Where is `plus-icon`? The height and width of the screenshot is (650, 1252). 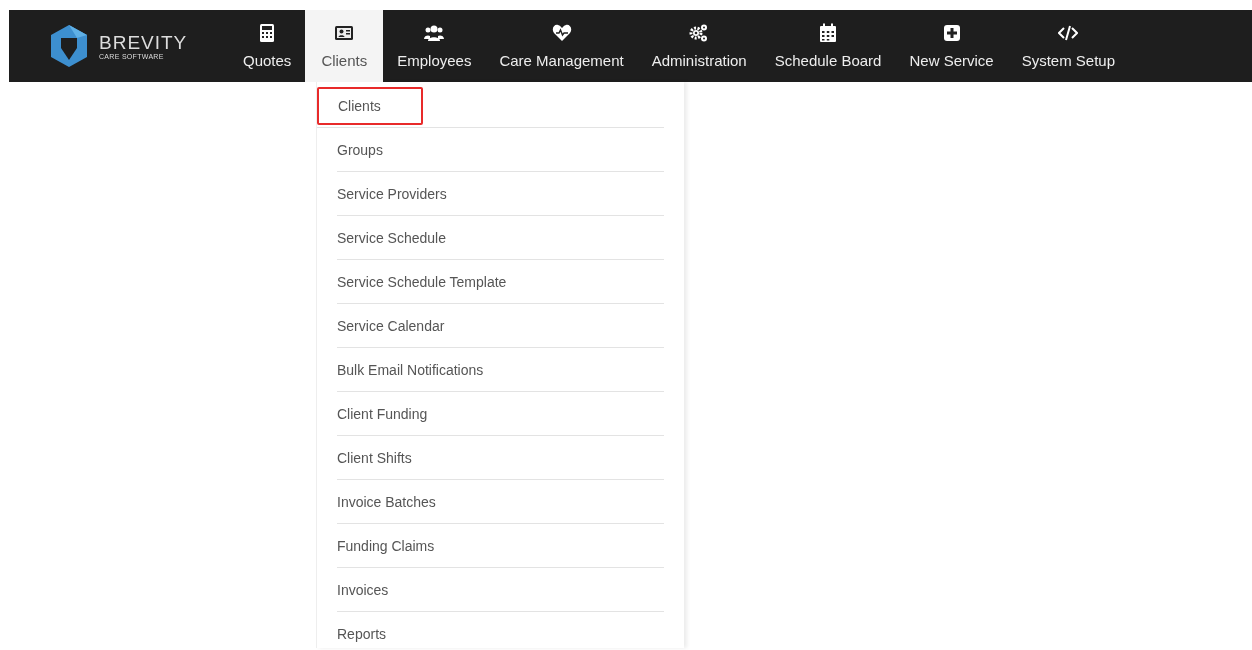
plus-icon is located at coordinates (951, 33).